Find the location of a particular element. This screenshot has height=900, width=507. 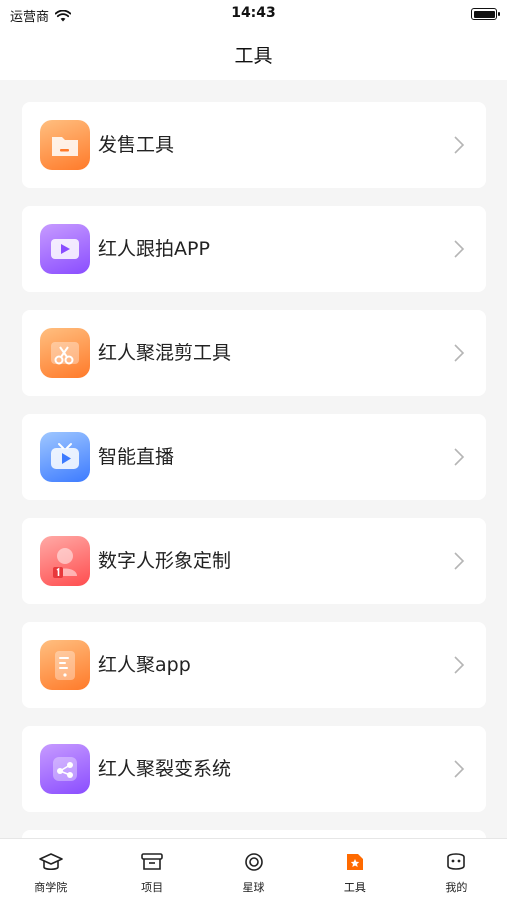

tool-item-smart-live: 智能直播 is located at coordinates (254, 457).